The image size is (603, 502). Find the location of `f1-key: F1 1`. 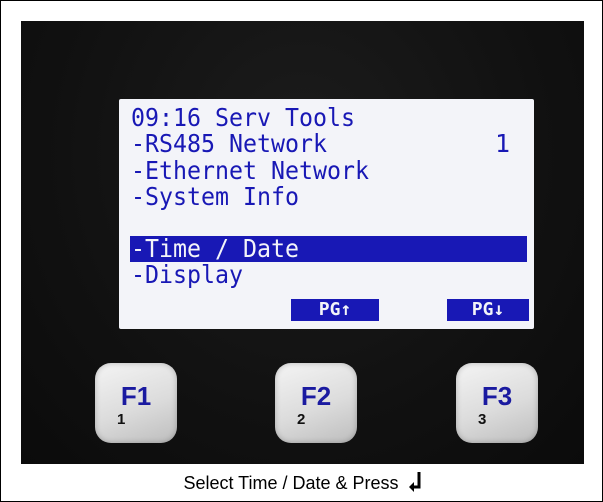

f1-key: F1 1 is located at coordinates (136, 403).